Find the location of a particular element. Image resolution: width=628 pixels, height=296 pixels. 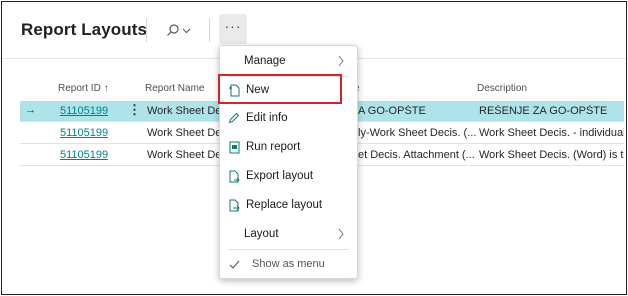

description-cell: Work Sheet Decis. - individual is located at coordinates (551, 133).